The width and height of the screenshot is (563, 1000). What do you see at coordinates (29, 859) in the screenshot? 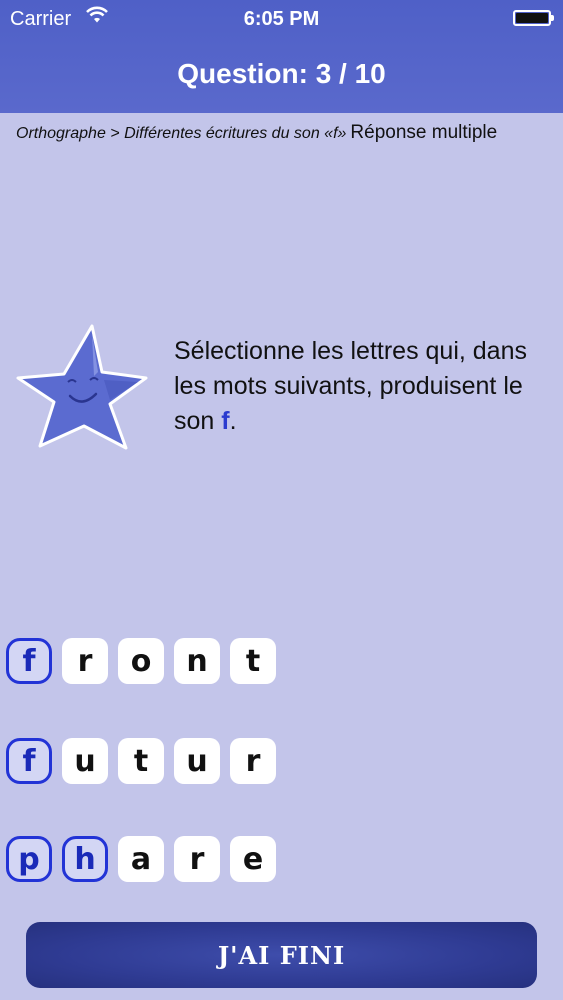
I see `letter-tile: p` at bounding box center [29, 859].